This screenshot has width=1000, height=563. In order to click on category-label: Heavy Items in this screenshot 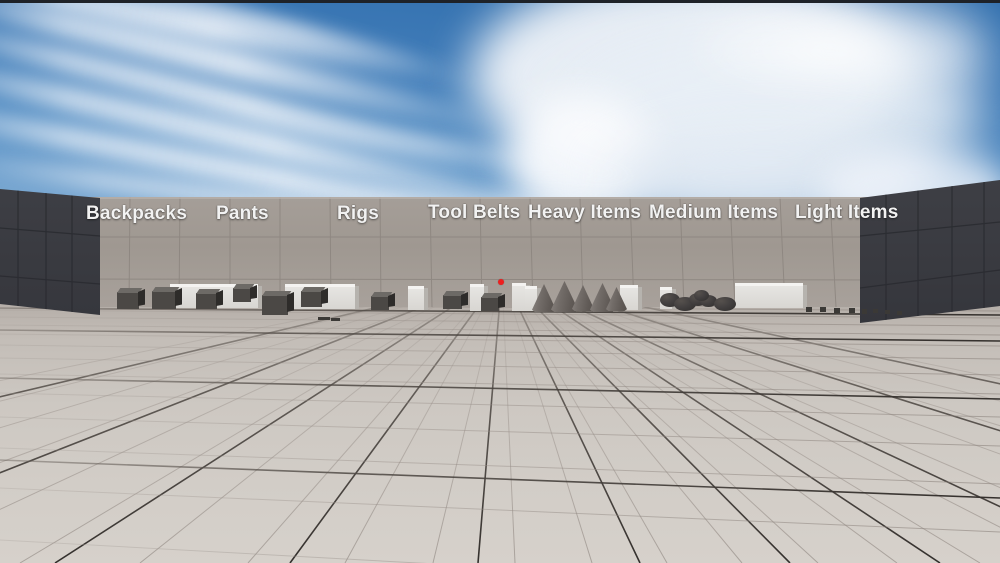, I will do `click(585, 212)`.